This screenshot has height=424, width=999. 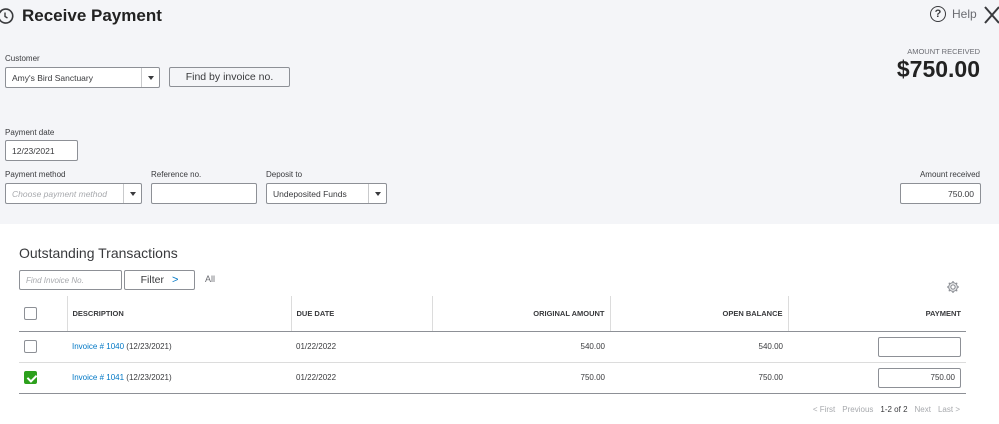 What do you see at coordinates (953, 287) in the screenshot?
I see `gear-icon` at bounding box center [953, 287].